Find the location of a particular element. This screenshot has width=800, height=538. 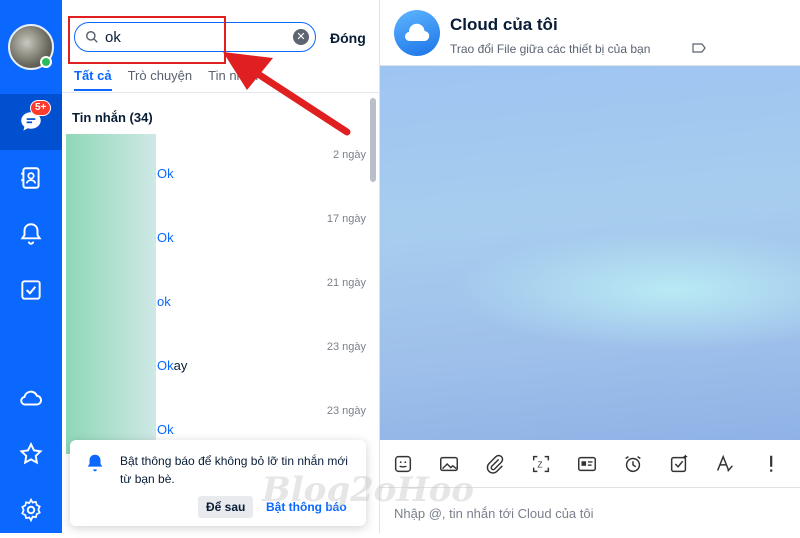

nav-settings is located at coordinates (31, 510).